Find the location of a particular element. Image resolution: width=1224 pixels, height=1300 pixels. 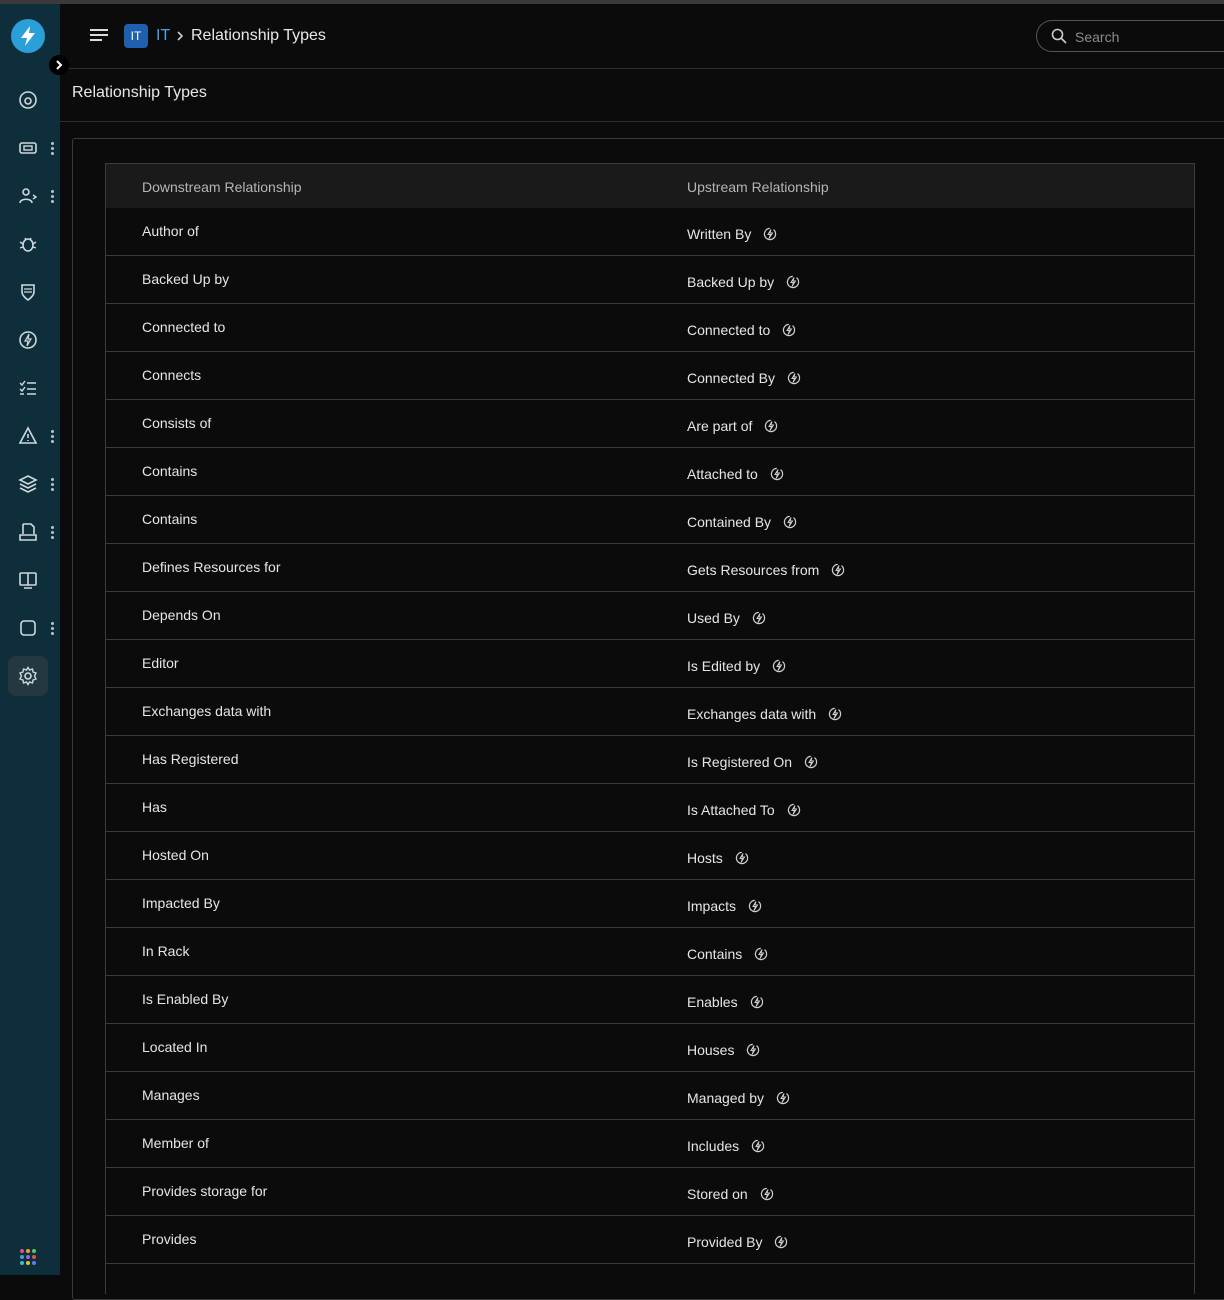

sidebar-item-user-exchange is located at coordinates (28, 196).